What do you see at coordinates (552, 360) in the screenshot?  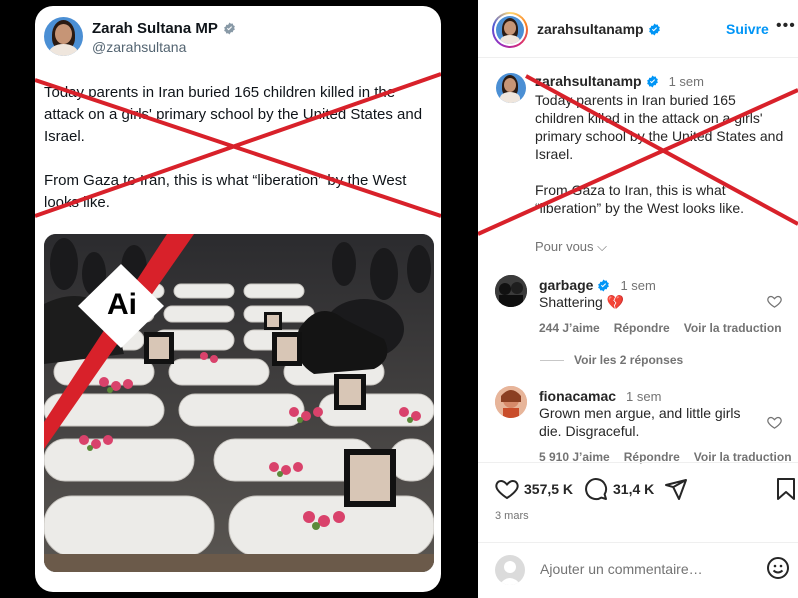 I see `replies-divider` at bounding box center [552, 360].